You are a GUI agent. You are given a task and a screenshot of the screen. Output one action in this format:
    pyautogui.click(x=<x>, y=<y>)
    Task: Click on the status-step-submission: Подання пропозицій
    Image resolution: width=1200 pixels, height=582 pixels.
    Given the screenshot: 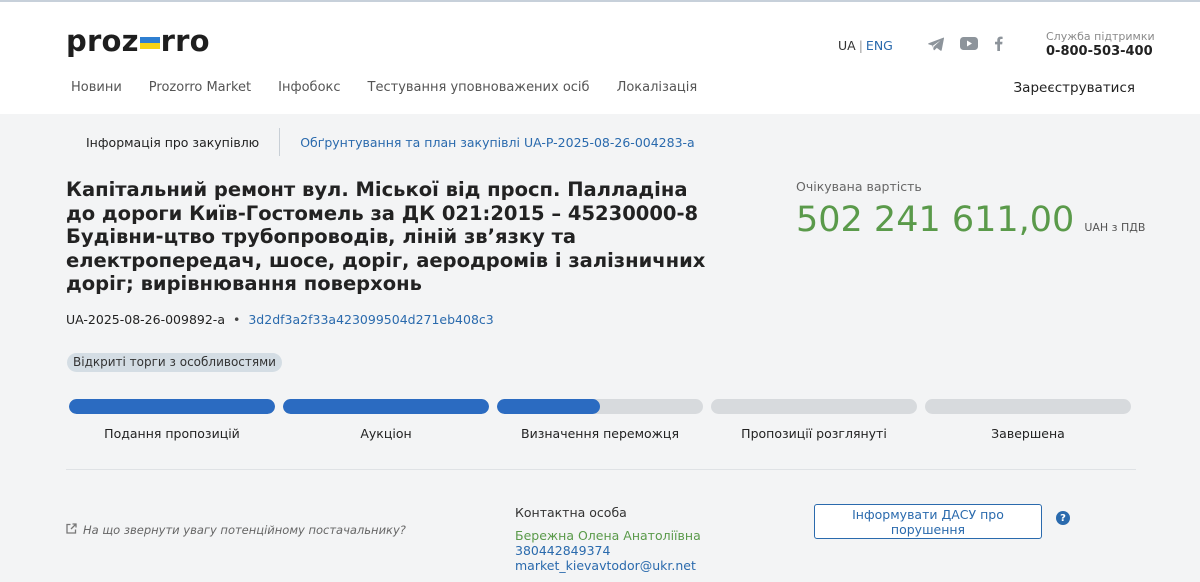 What is the action you would take?
    pyautogui.click(x=172, y=420)
    